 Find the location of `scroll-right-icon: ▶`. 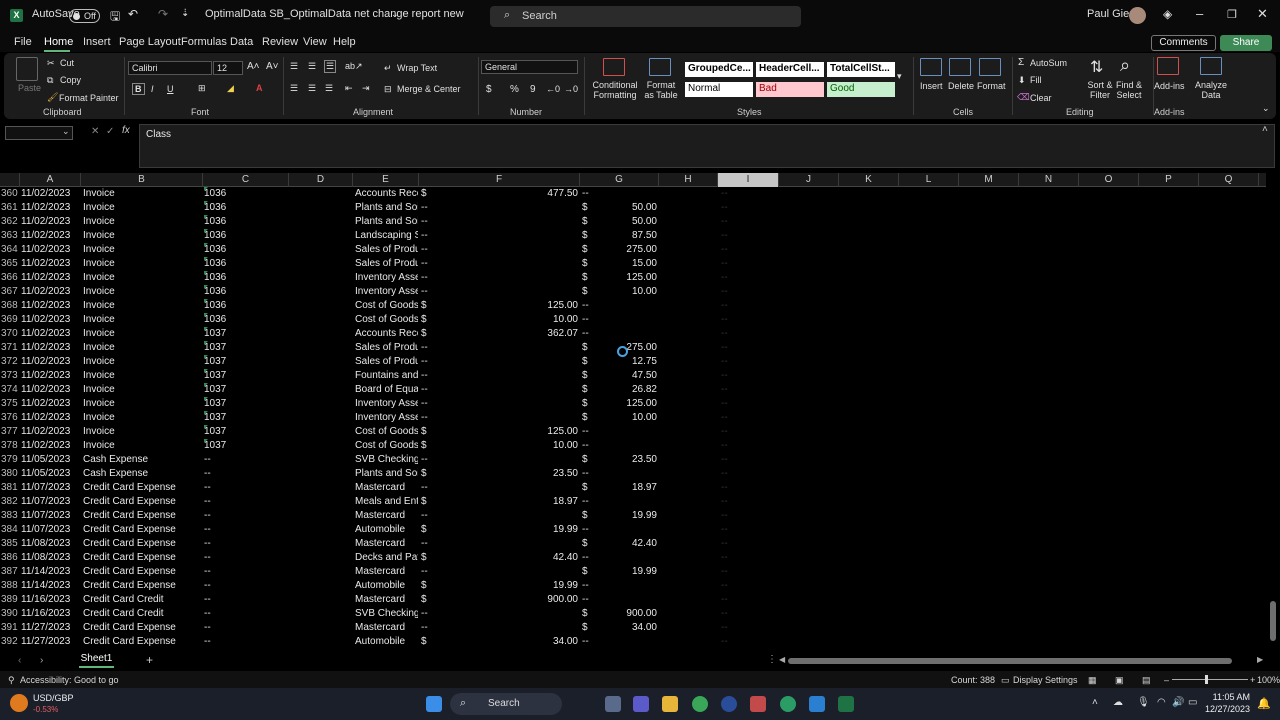

scroll-right-icon: ▶ is located at coordinates (1260, 659).